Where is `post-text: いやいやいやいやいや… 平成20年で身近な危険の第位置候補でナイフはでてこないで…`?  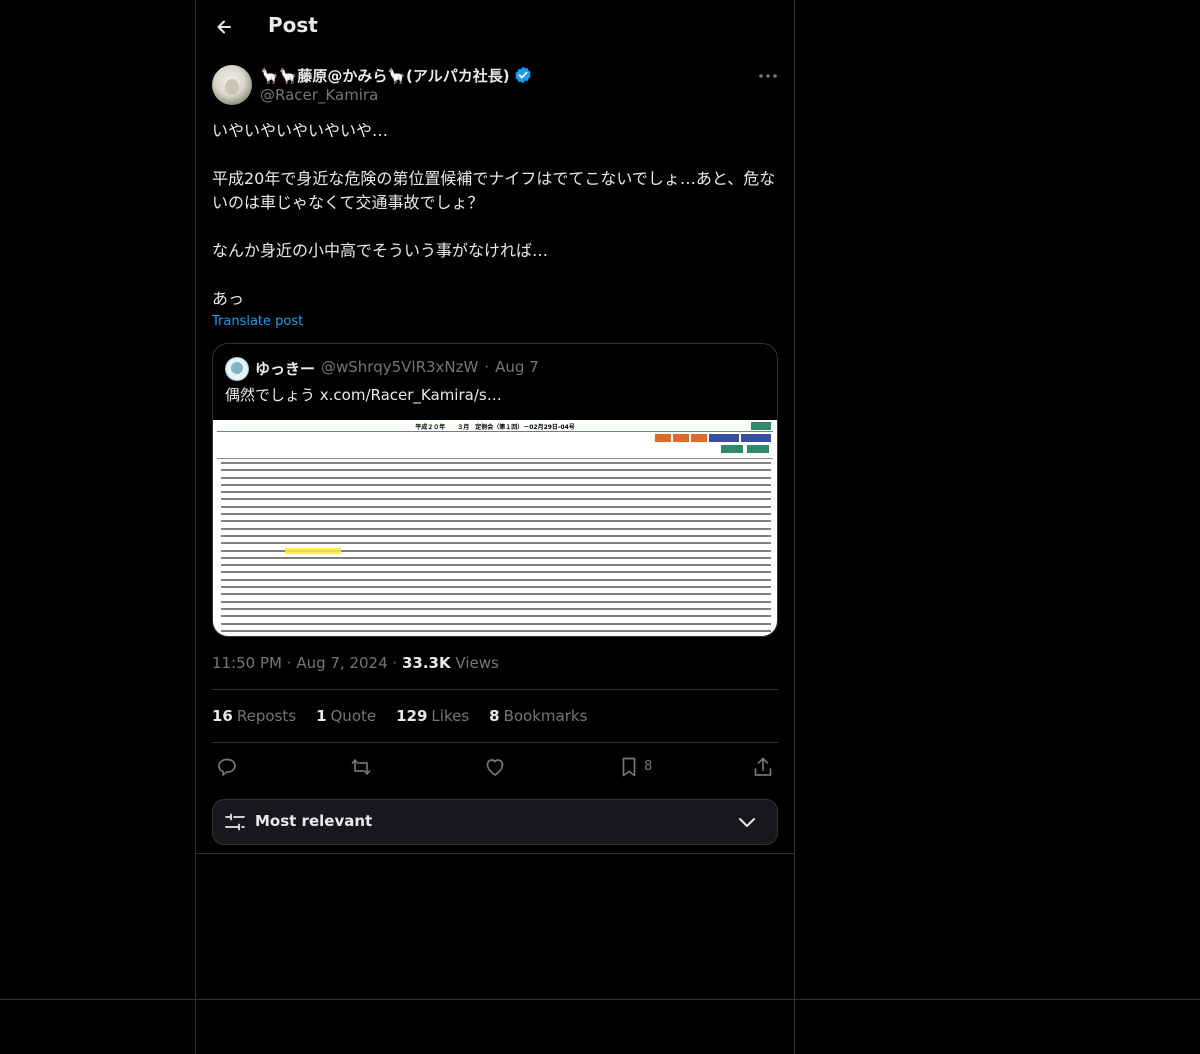 post-text: いやいやいやいやいや… 平成20年で身近な危険の第位置候補でナイフはでてこないで… is located at coordinates (494, 214).